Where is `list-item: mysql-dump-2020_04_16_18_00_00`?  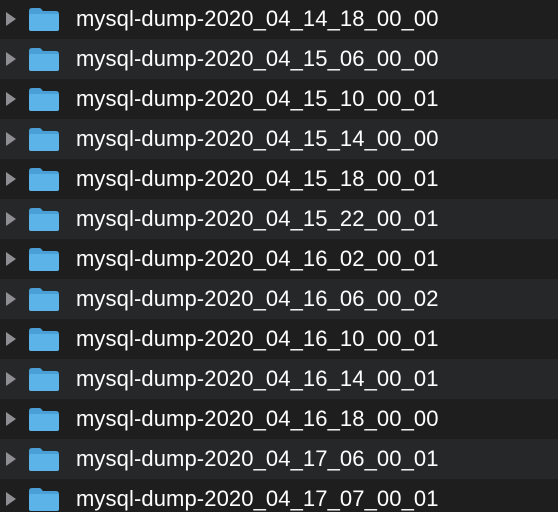 list-item: mysql-dump-2020_04_16_18_00_00 is located at coordinates (279, 419).